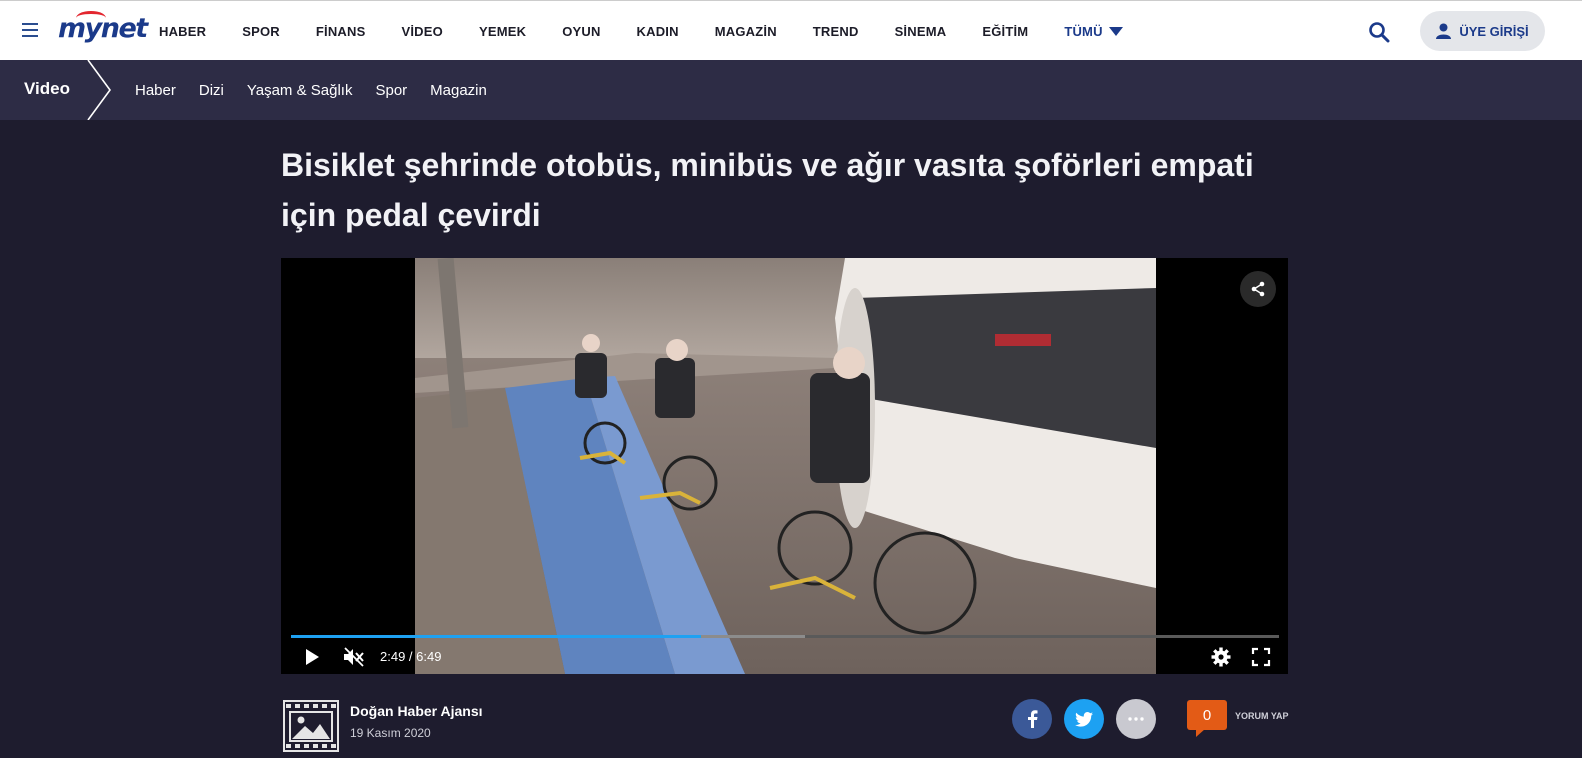 Image resolution: width=1582 pixels, height=758 pixels. What do you see at coordinates (1005, 31) in the screenshot?
I see `nav-item-egitim: EĞİTİM` at bounding box center [1005, 31].